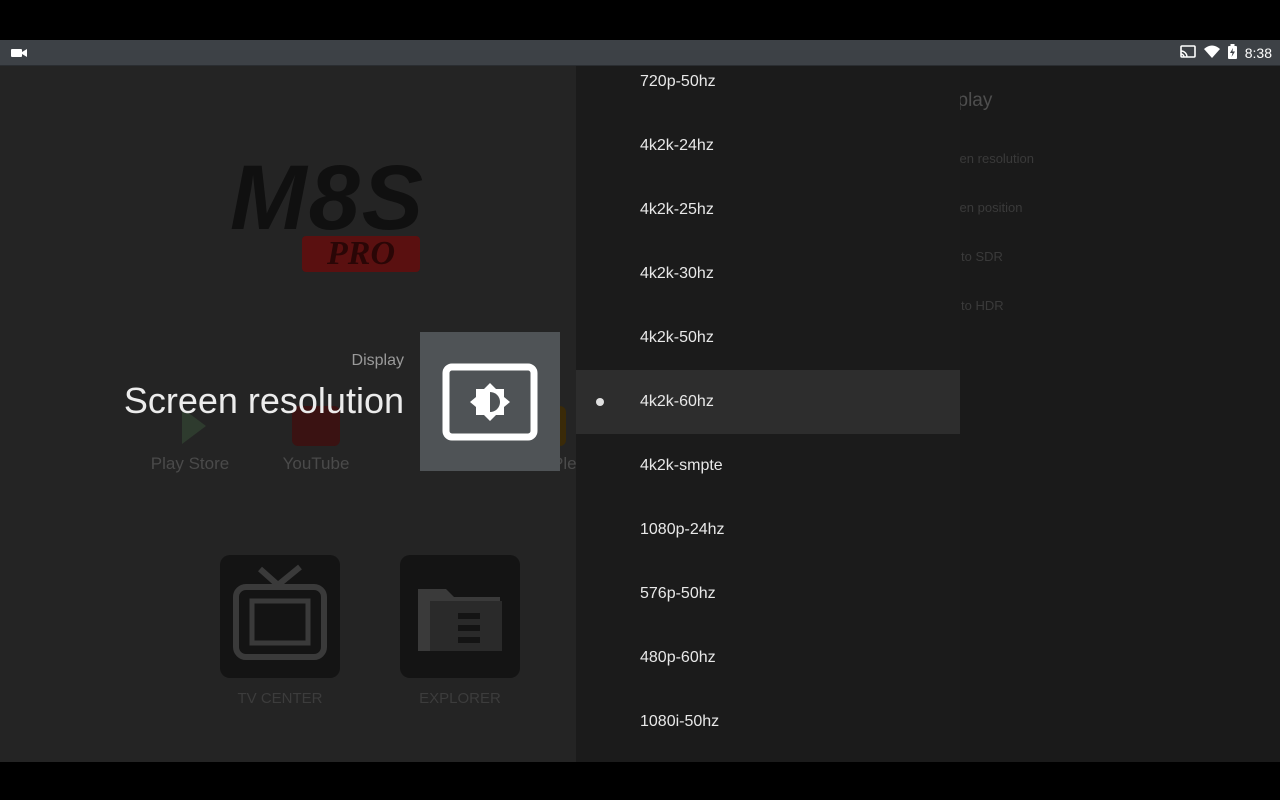 Image resolution: width=1280 pixels, height=800 pixels. I want to click on brightness-display-icon, so click(490, 402).